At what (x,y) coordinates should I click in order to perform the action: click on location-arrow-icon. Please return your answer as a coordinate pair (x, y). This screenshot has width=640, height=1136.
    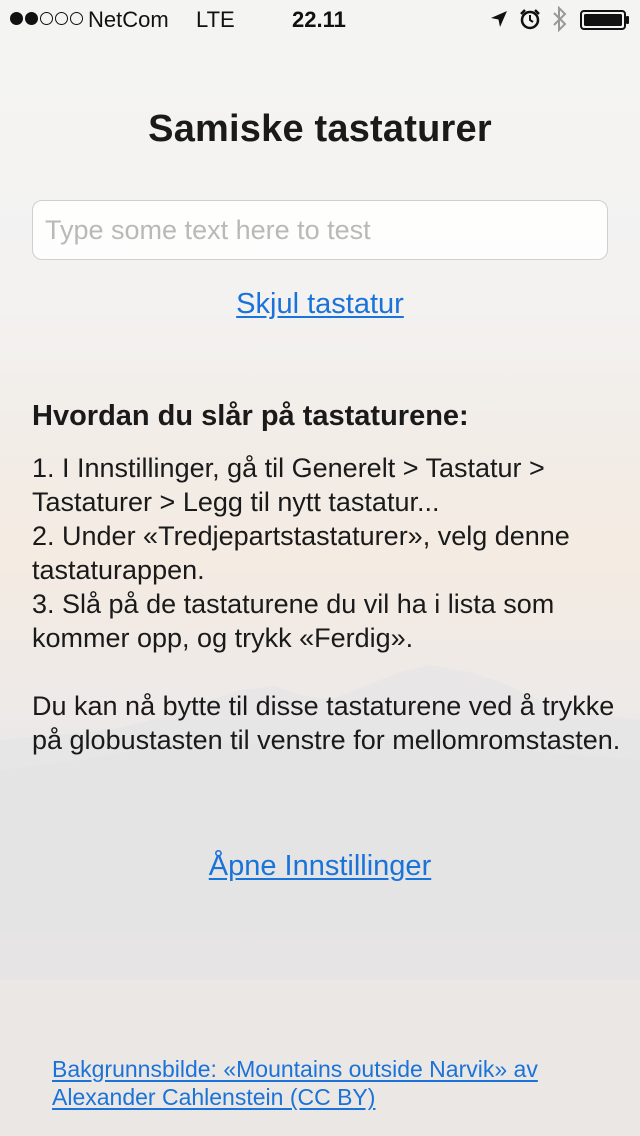
    Looking at the image, I should click on (499, 19).